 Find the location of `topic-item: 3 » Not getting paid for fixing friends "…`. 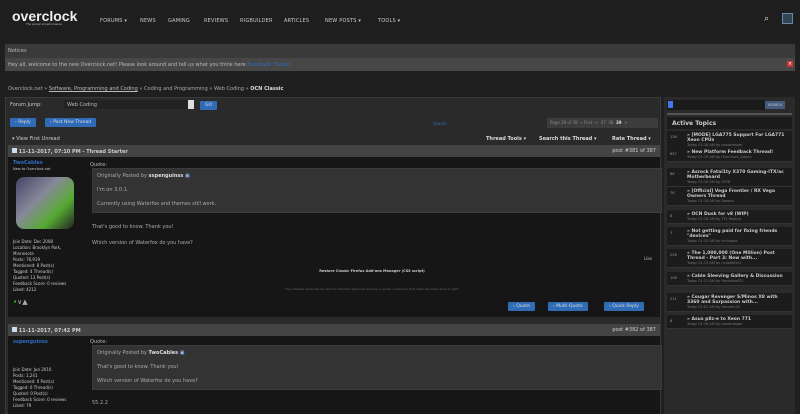

topic-item: 3 » Not getting paid for fixing friends "… is located at coordinates (729, 236).